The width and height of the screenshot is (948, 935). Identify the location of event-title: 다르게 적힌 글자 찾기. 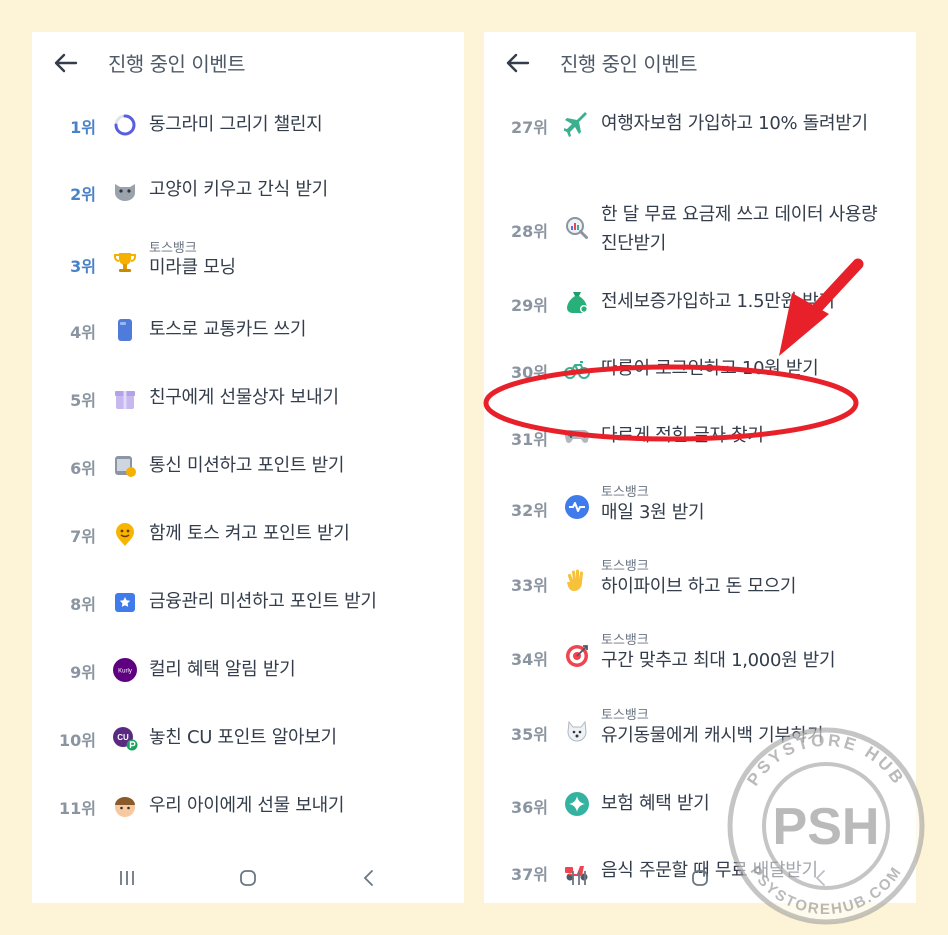
(682, 435).